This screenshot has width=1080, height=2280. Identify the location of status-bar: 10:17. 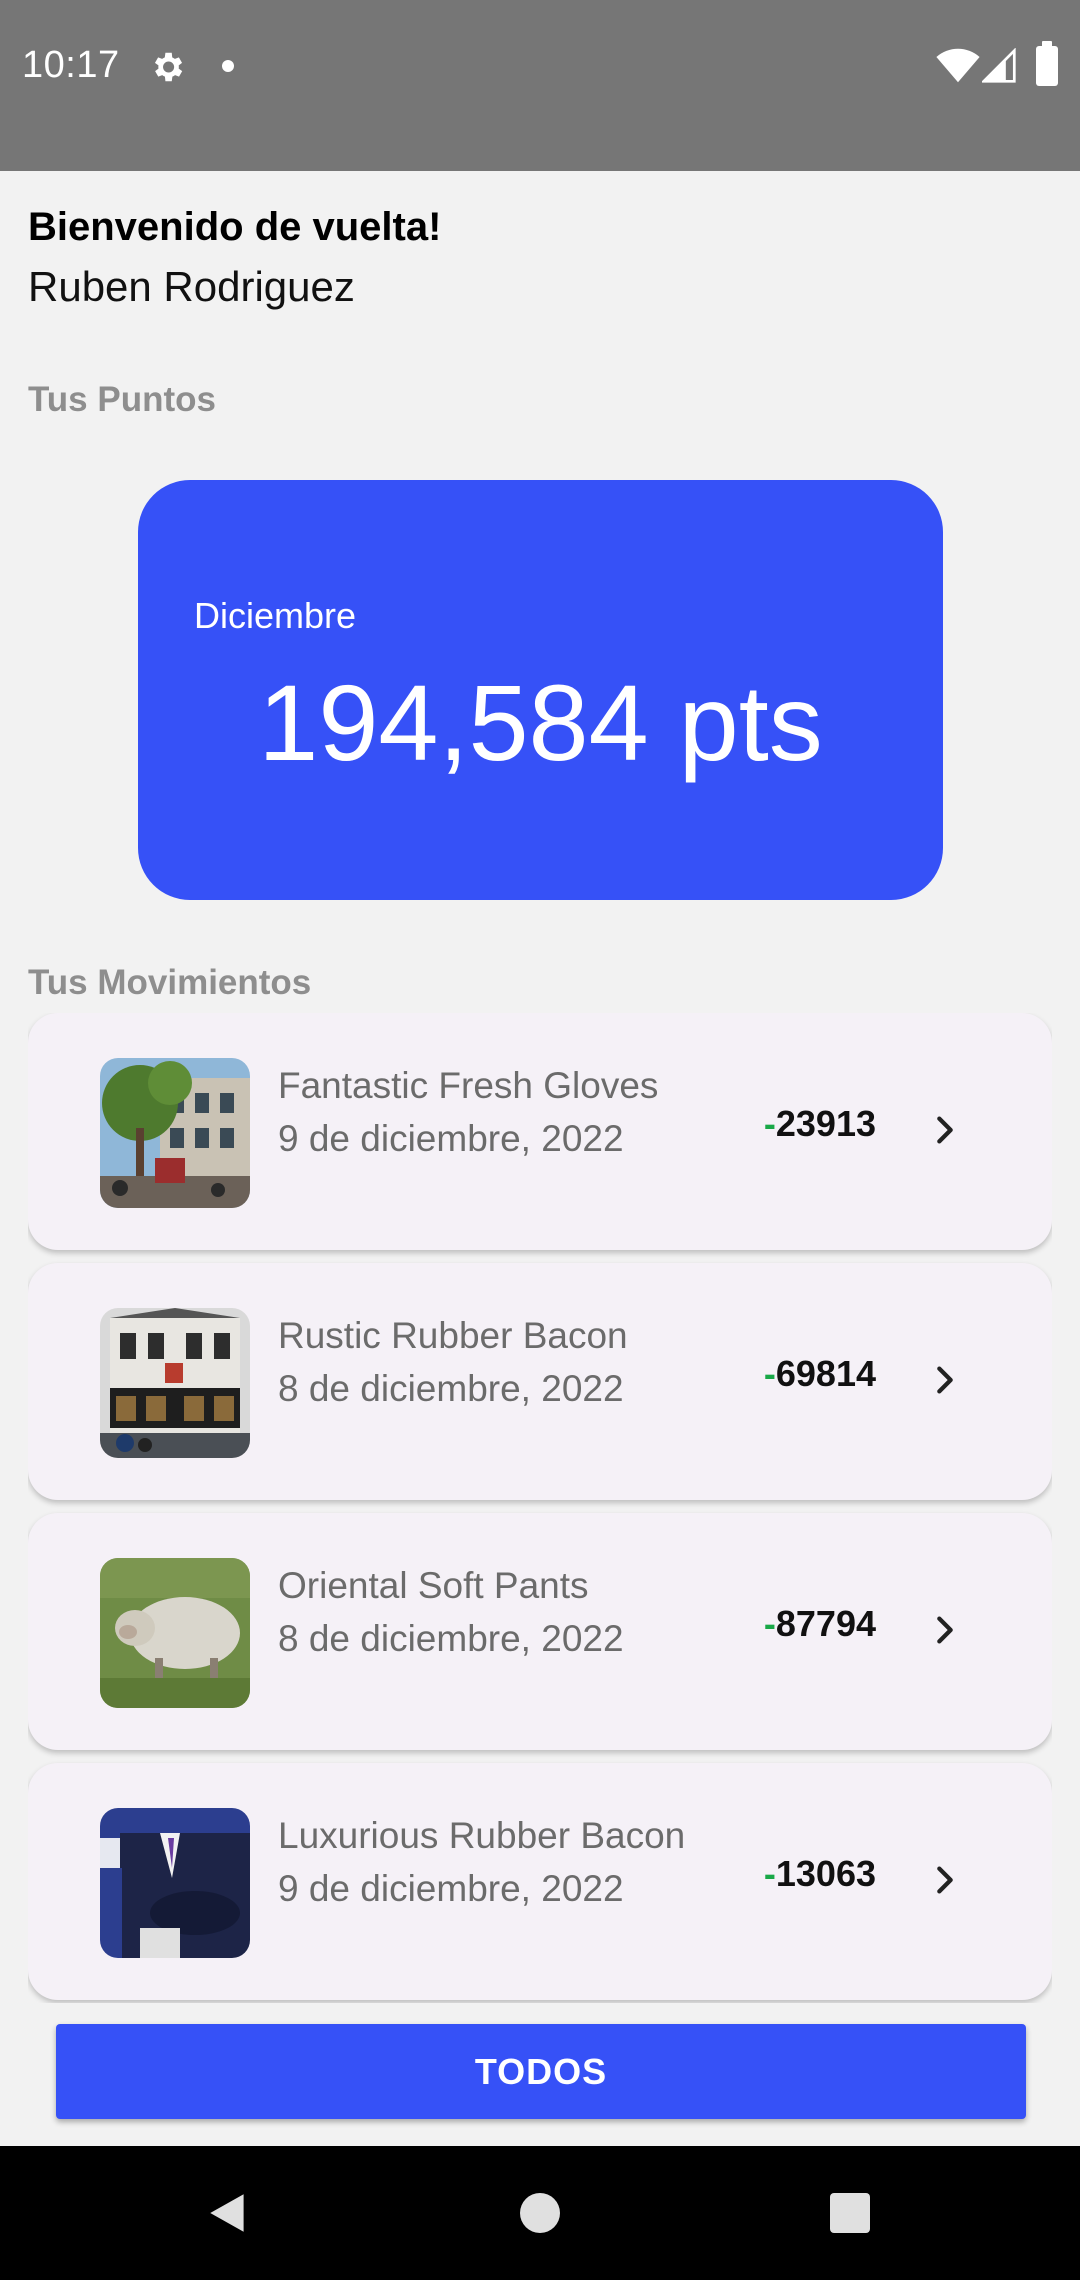
(540, 85).